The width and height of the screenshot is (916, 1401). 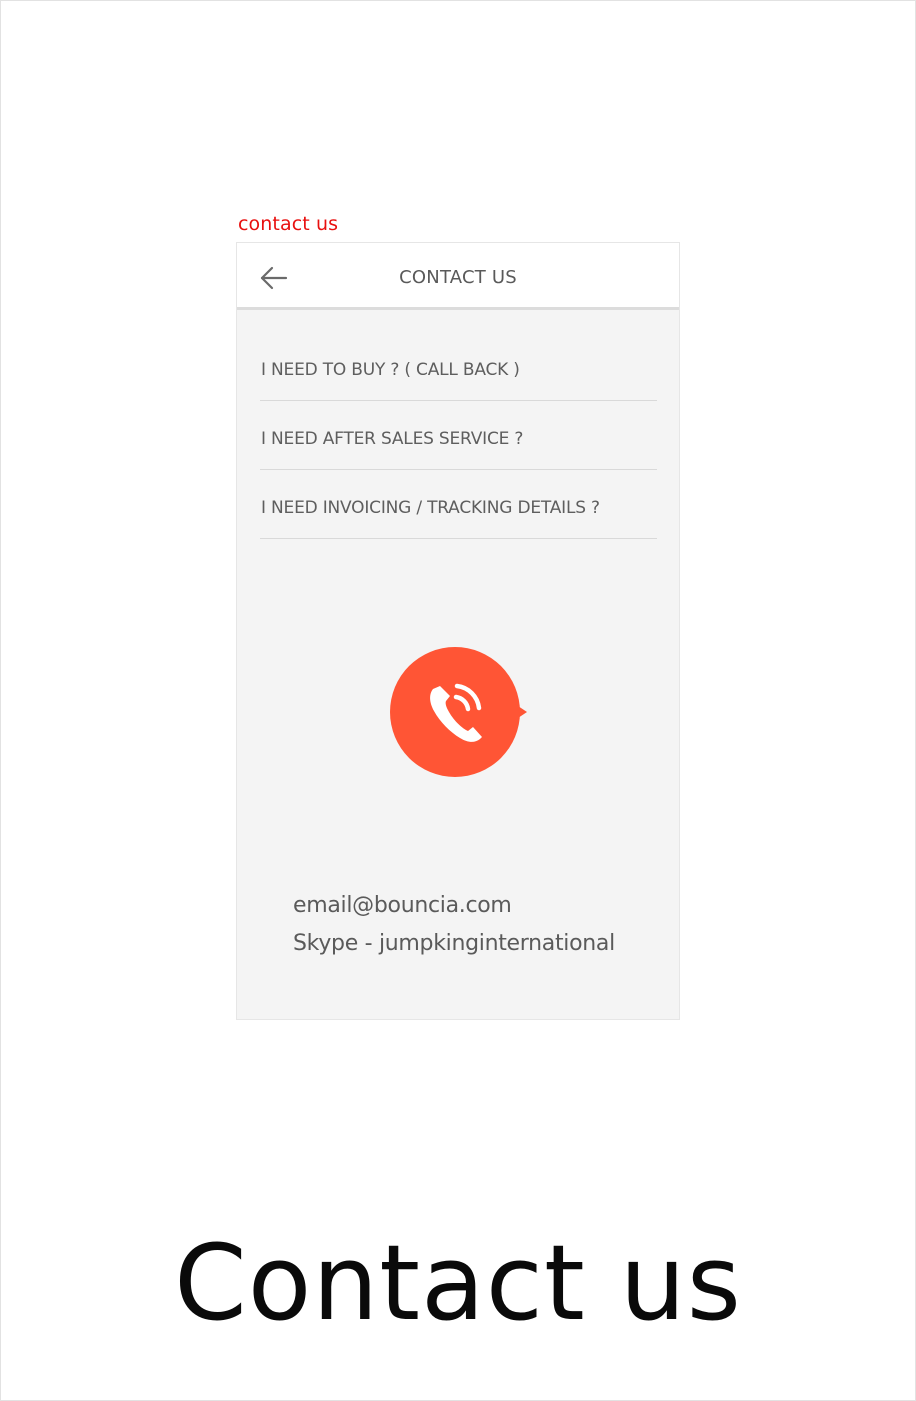 I want to click on menu-item-label: I NEED AFTER SALES SERVICE ?, so click(x=392, y=439).